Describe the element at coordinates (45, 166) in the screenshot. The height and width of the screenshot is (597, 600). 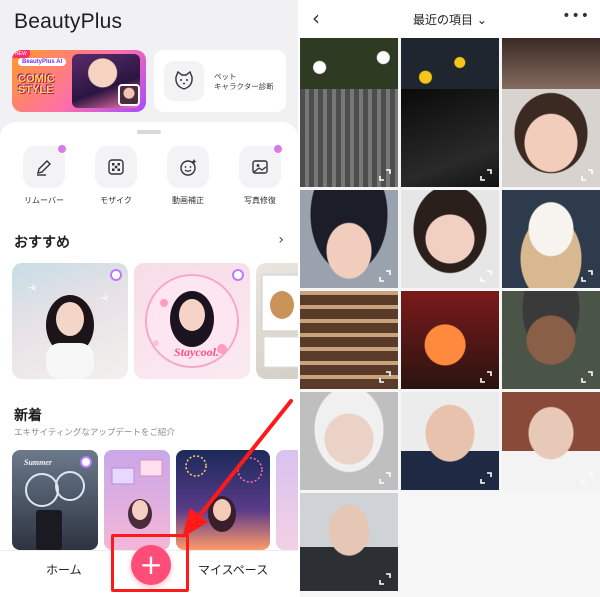
I see `pen-eraser-icon` at that location.